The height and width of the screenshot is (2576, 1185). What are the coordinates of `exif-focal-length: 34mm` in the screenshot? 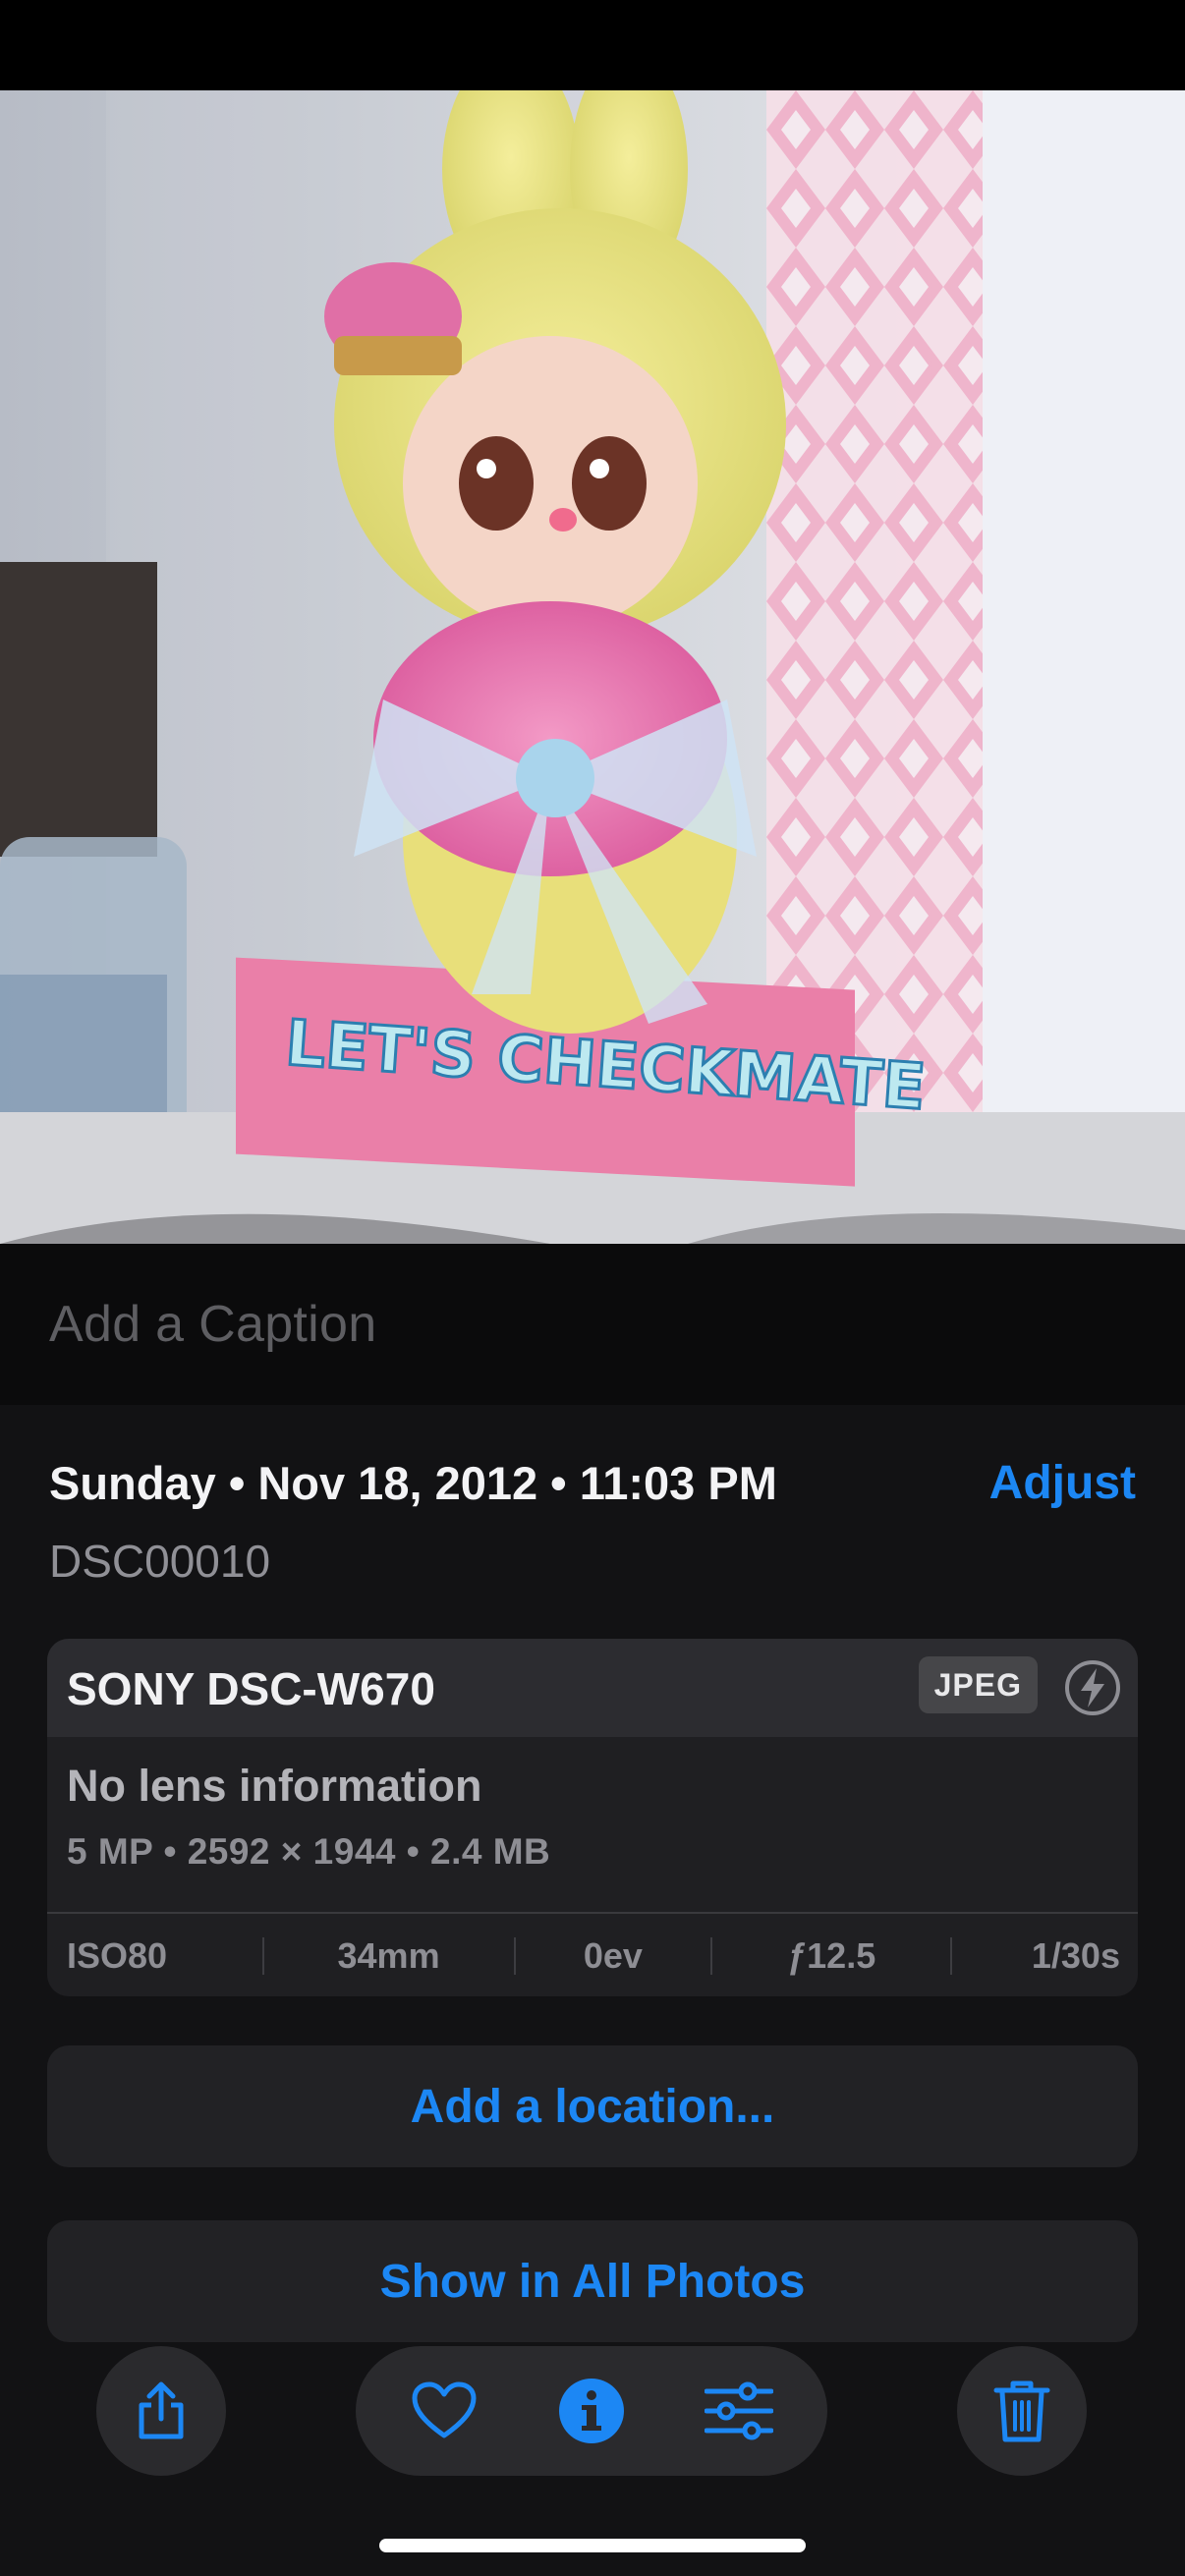 It's located at (388, 1955).